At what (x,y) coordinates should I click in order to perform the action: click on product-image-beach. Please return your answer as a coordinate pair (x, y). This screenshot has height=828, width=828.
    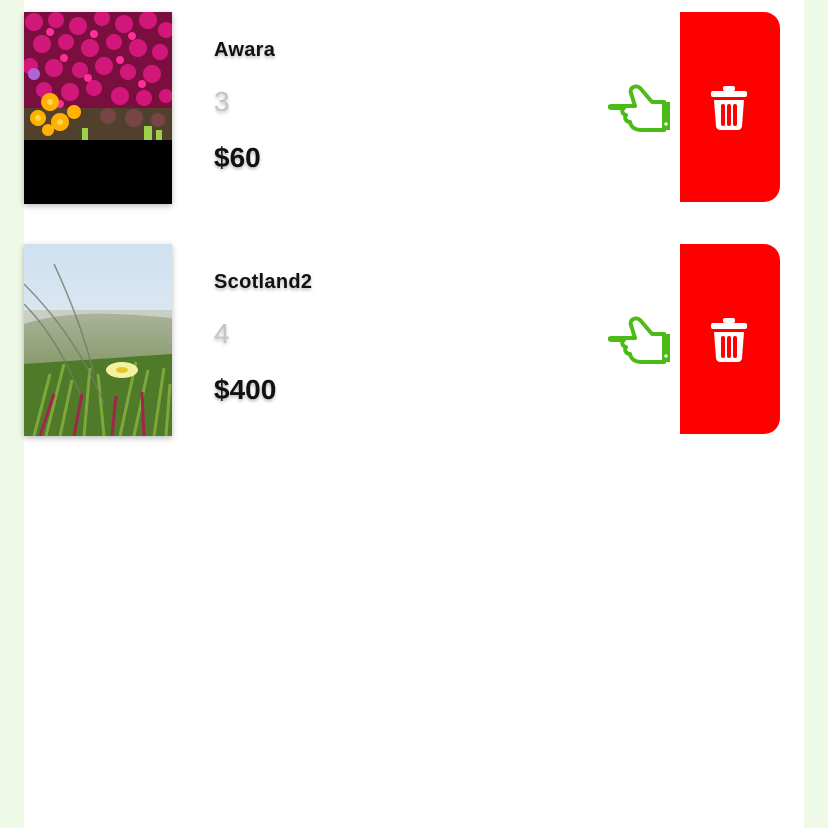
    Looking at the image, I should click on (98, 340).